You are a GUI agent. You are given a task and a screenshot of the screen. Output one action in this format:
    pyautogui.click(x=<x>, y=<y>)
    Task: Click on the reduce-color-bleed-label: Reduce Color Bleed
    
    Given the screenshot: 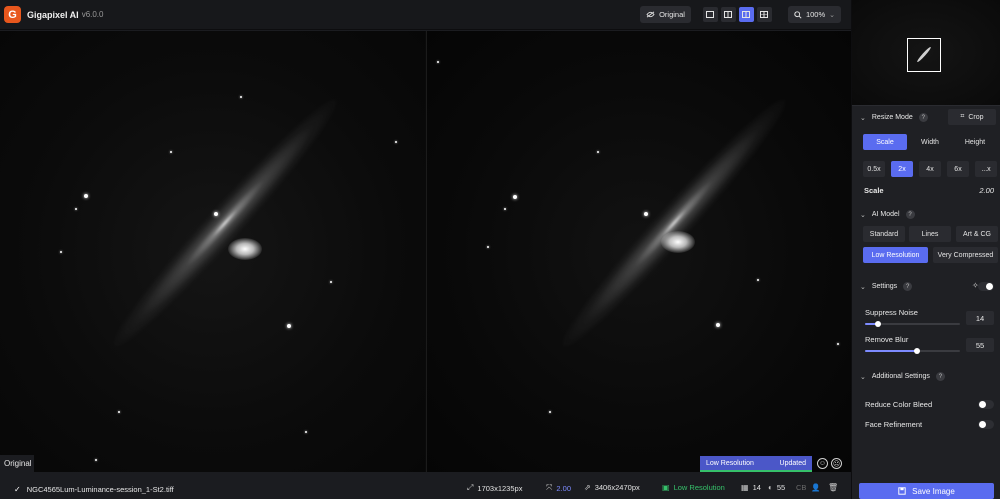 What is the action you would take?
    pyautogui.click(x=899, y=404)
    